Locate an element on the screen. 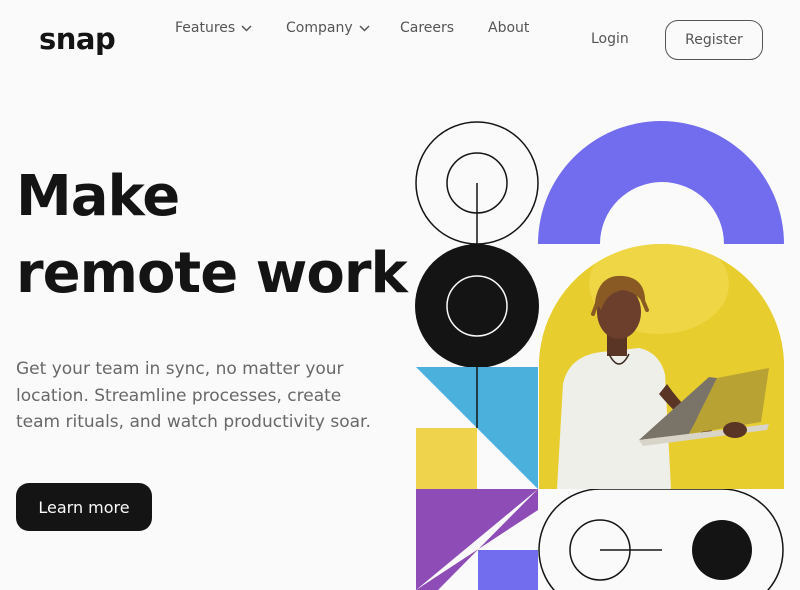  hero-photo is located at coordinates (661, 366).